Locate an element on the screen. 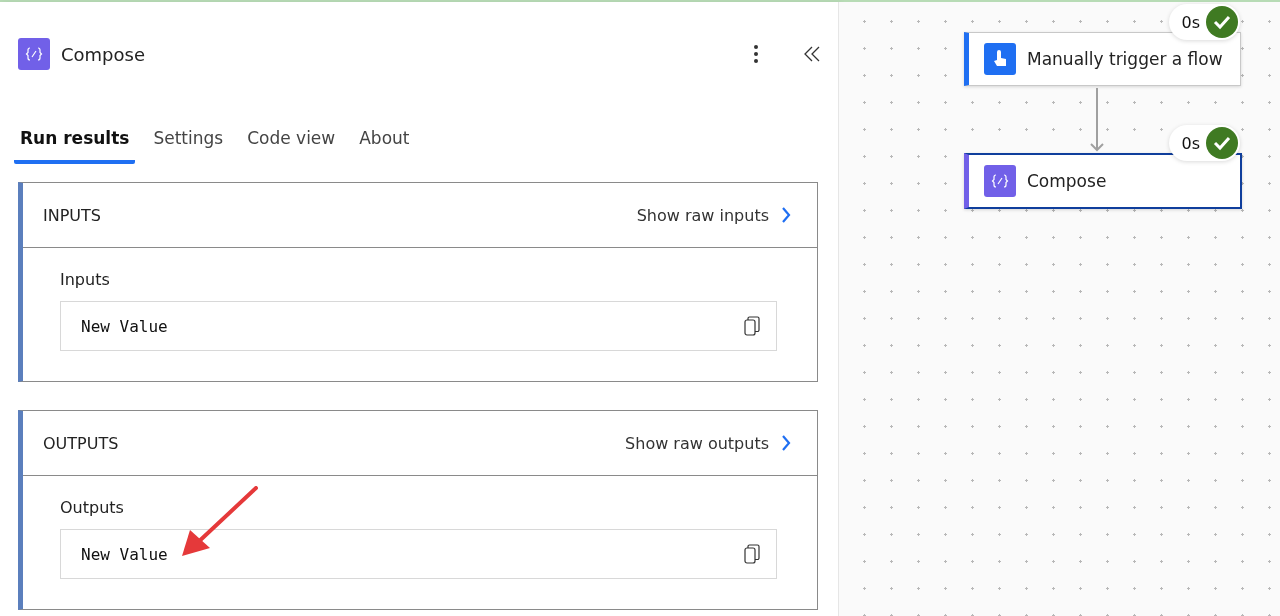 Image resolution: width=1280 pixels, height=616 pixels. flow-node: Compose is located at coordinates (1103, 181).